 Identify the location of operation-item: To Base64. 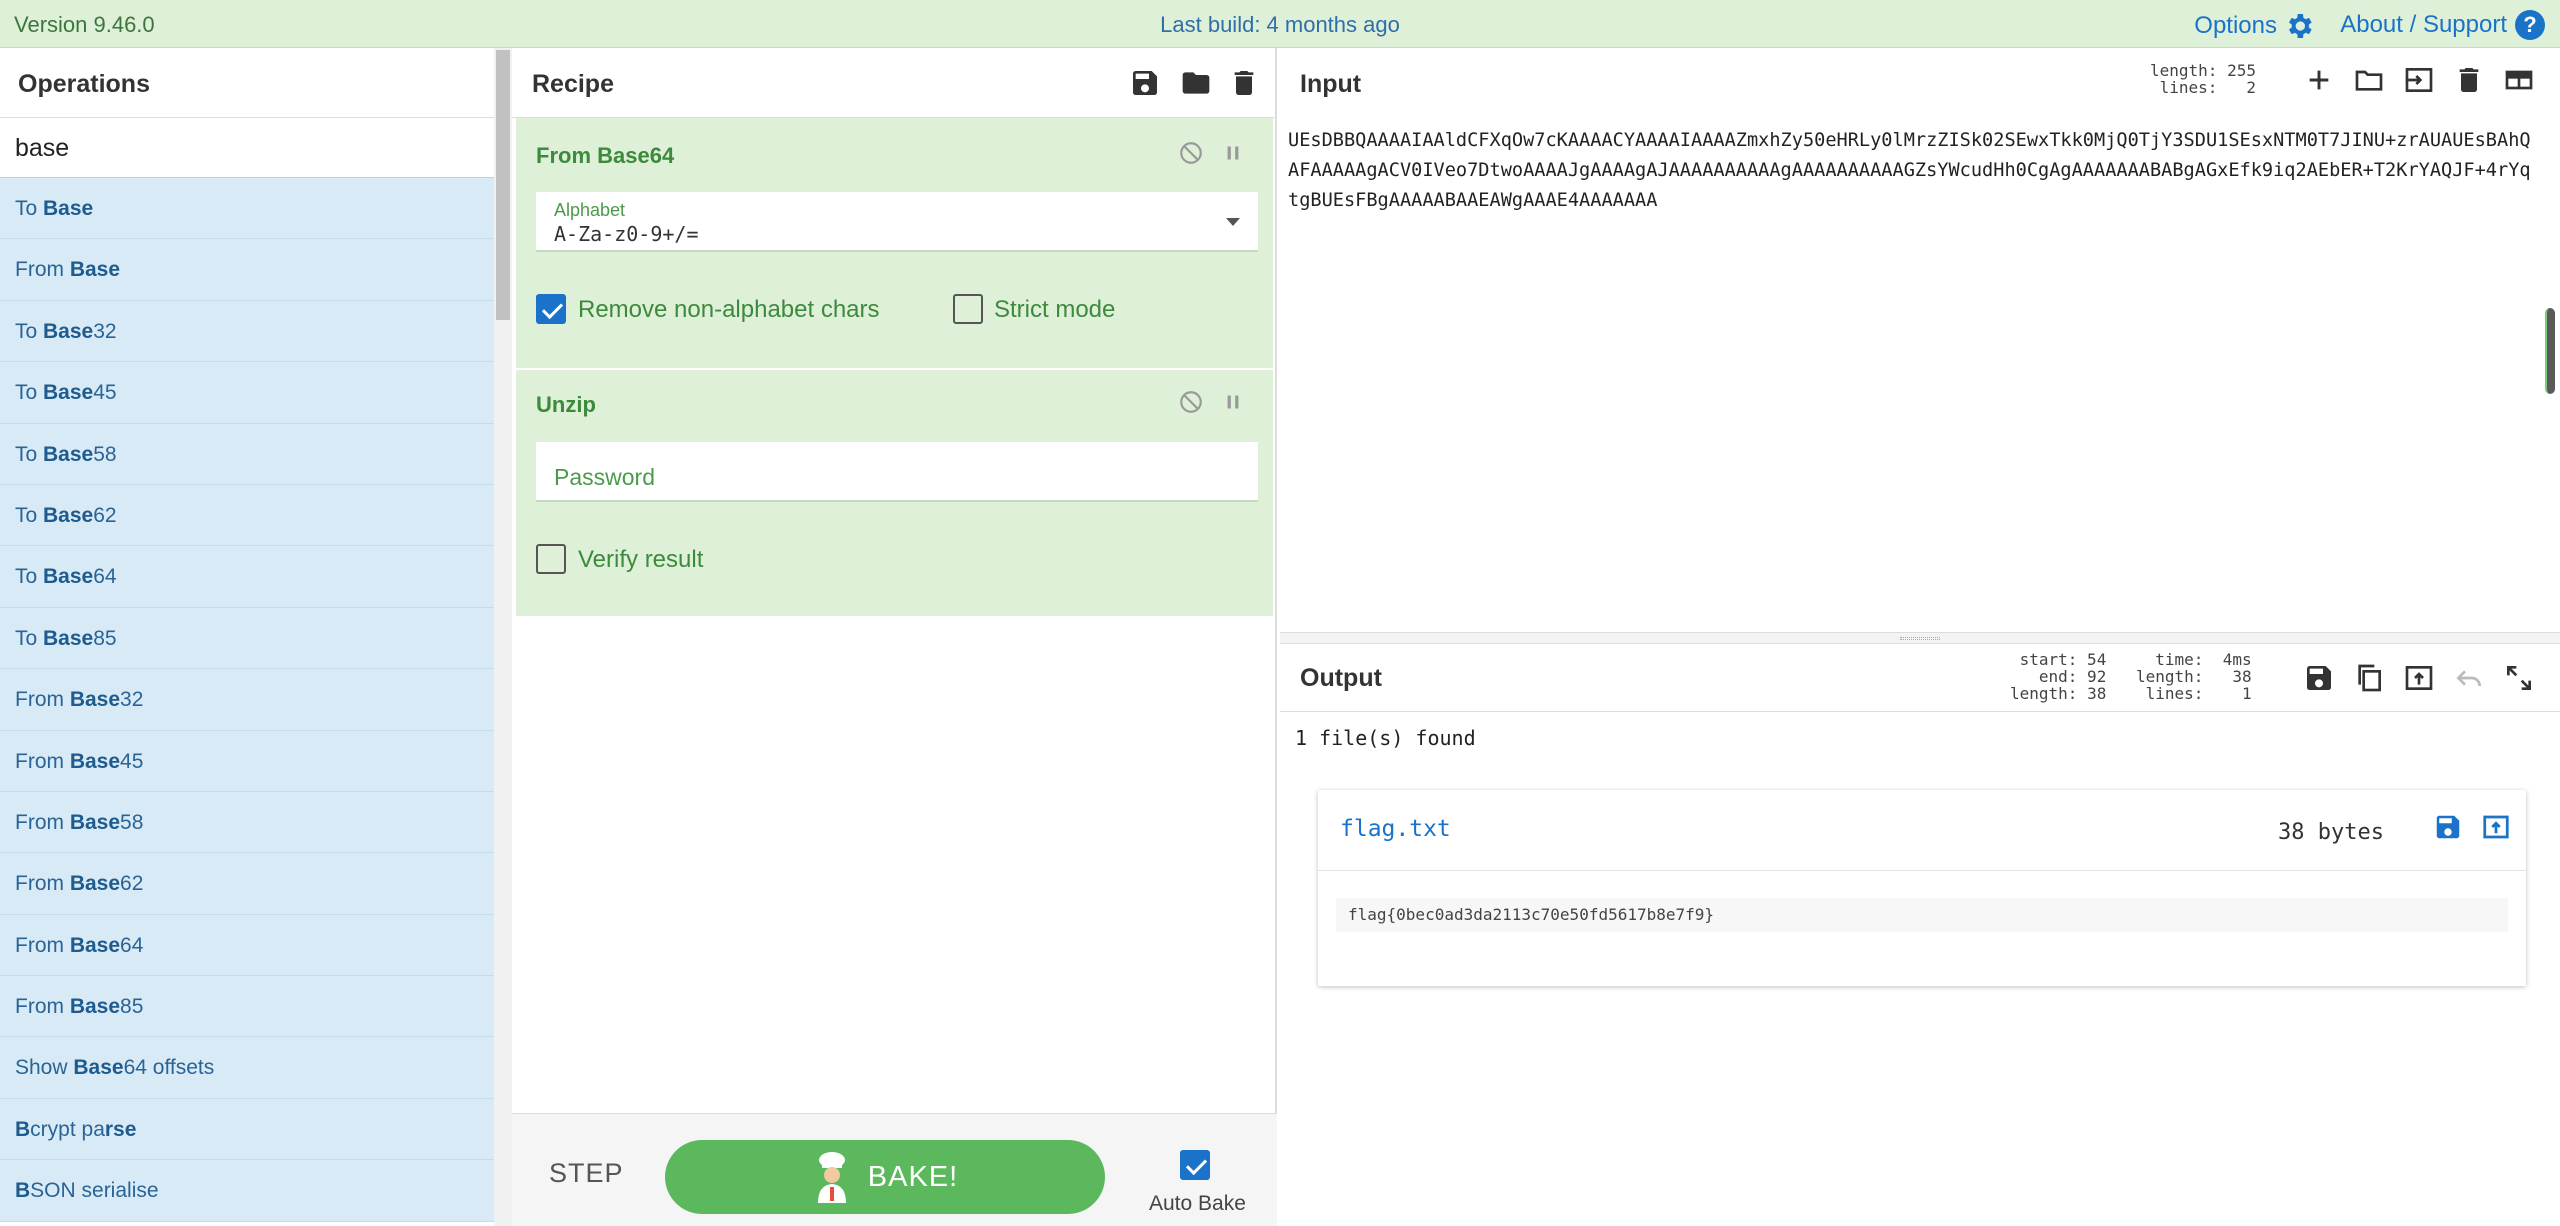
(247, 577).